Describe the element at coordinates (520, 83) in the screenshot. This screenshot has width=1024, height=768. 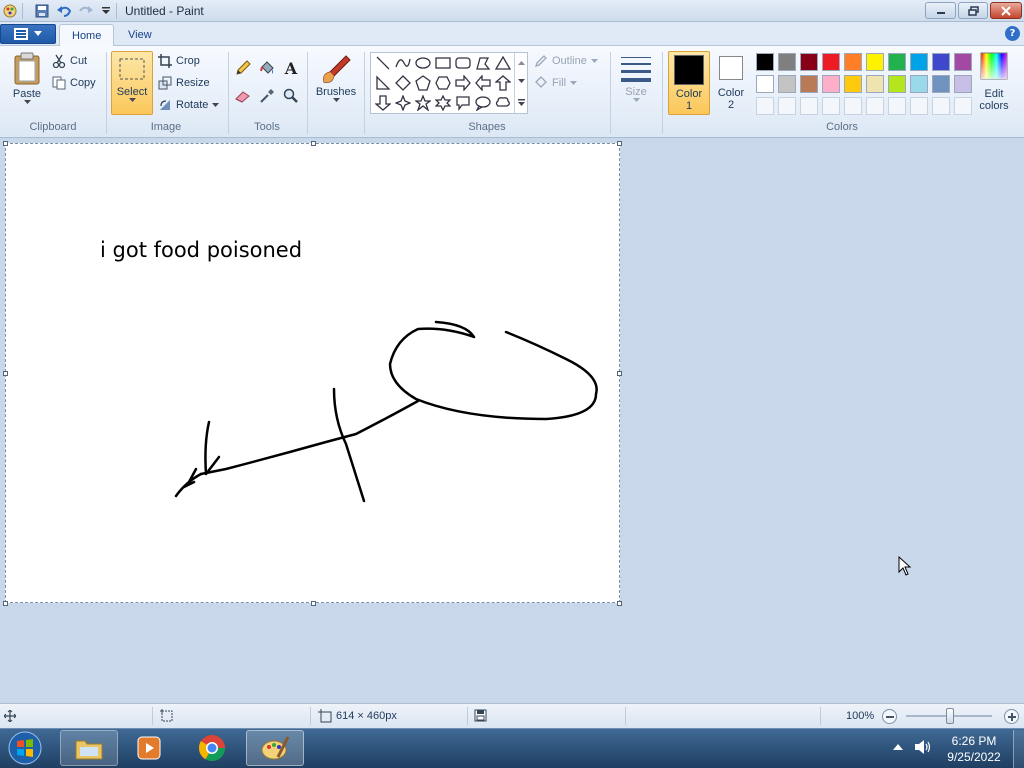
I see `shapes-scroll` at that location.